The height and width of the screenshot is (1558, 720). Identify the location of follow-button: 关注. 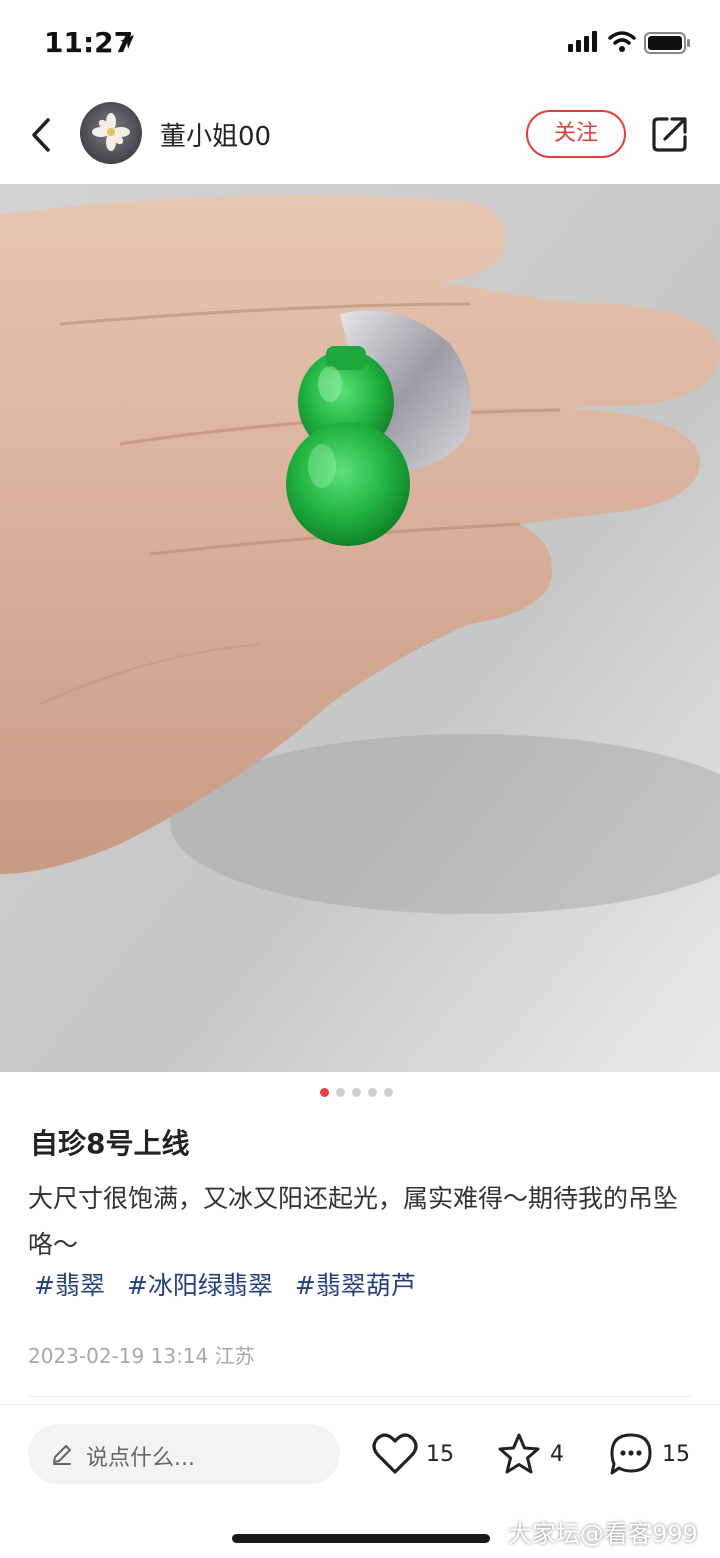
(576, 134).